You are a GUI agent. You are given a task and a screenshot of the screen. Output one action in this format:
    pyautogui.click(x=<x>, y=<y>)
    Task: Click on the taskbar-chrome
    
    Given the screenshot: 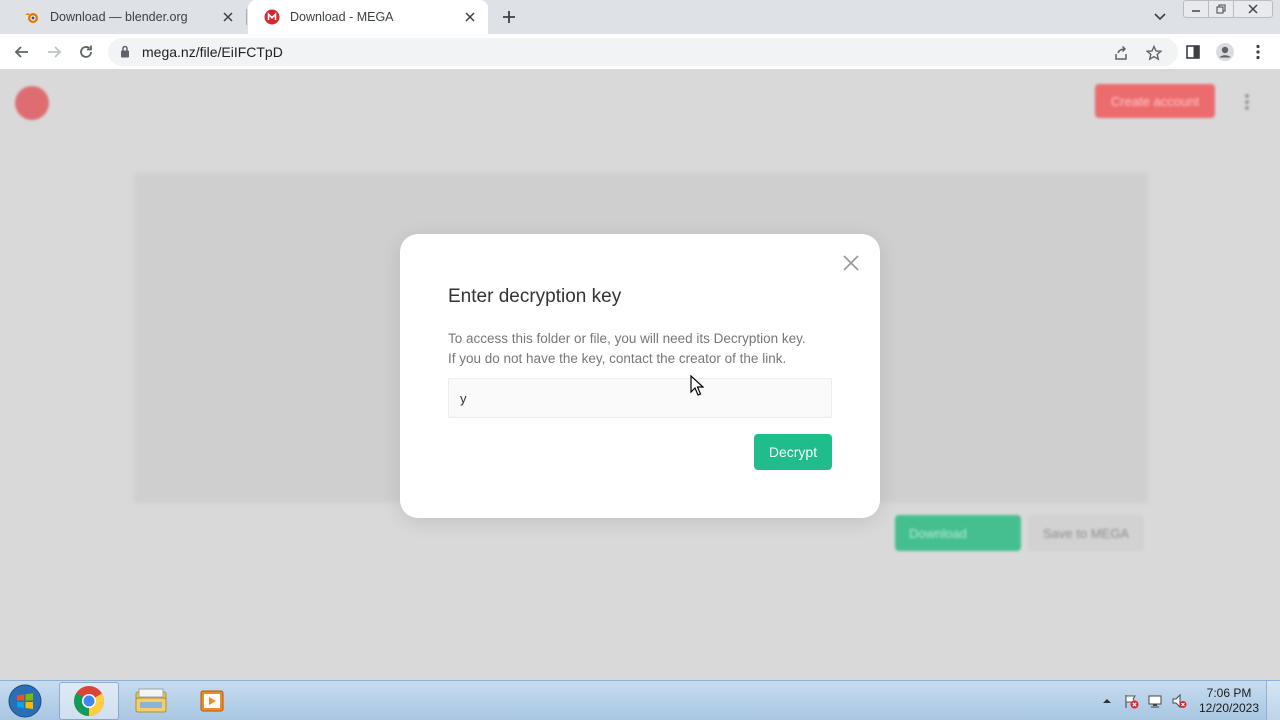 What is the action you would take?
    pyautogui.click(x=89, y=701)
    